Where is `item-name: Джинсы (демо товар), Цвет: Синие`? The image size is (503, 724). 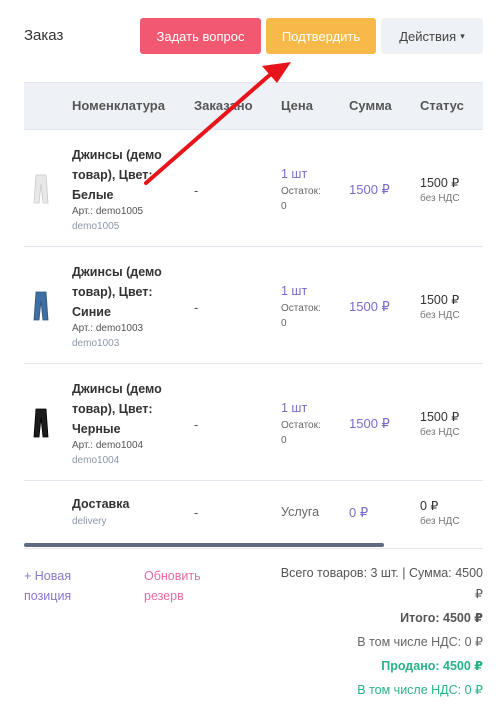 item-name: Джинсы (демо товар), Цвет: Синие is located at coordinates (126, 292).